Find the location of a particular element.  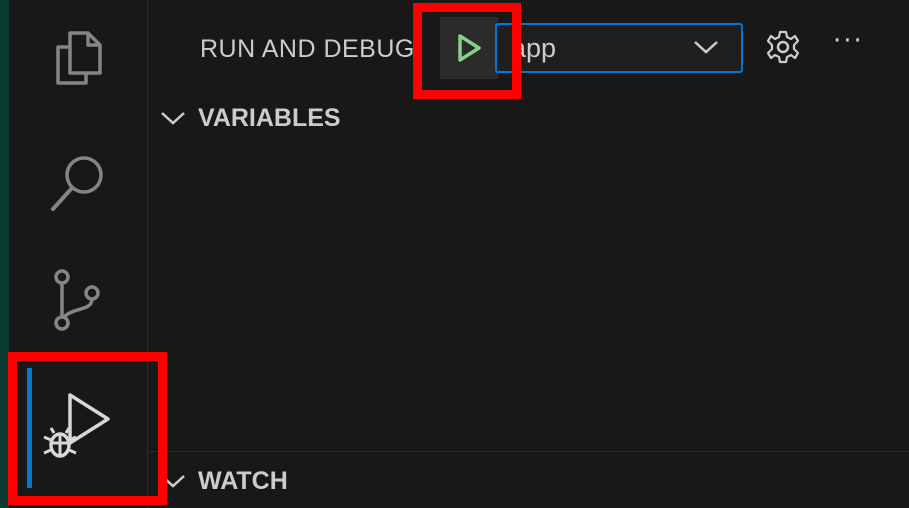

more-actions-icon: ··· is located at coordinates (848, 41).